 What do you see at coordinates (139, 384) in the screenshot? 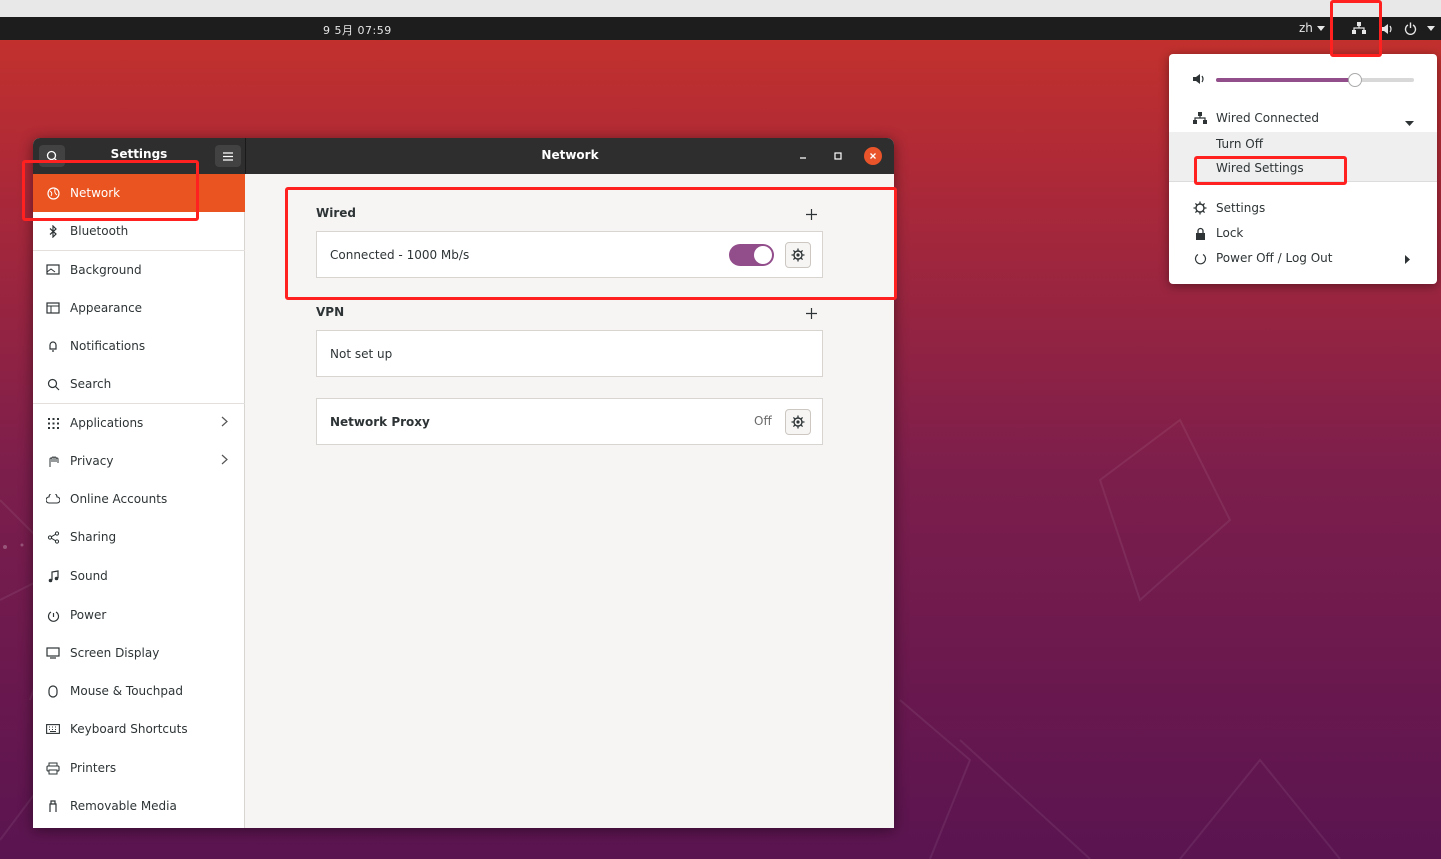
I see `sidebar-item-search: Search` at bounding box center [139, 384].